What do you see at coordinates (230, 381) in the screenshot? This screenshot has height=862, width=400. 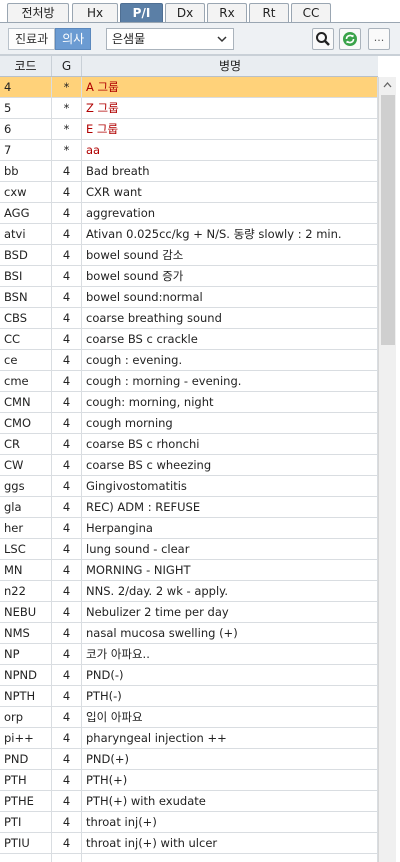 I see `name-cell: cough : morning - evening.` at bounding box center [230, 381].